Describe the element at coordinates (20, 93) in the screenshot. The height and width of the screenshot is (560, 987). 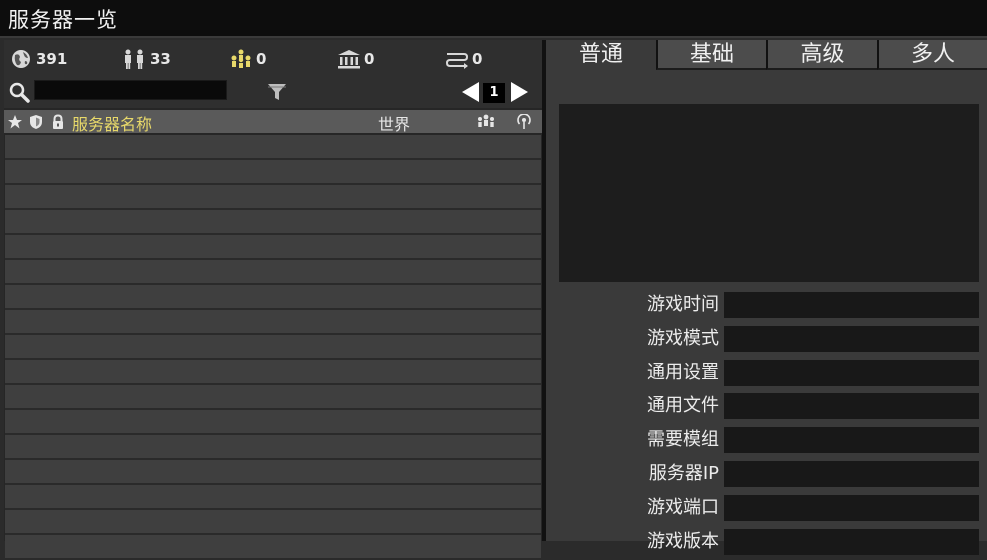
I see `search-icon` at that location.